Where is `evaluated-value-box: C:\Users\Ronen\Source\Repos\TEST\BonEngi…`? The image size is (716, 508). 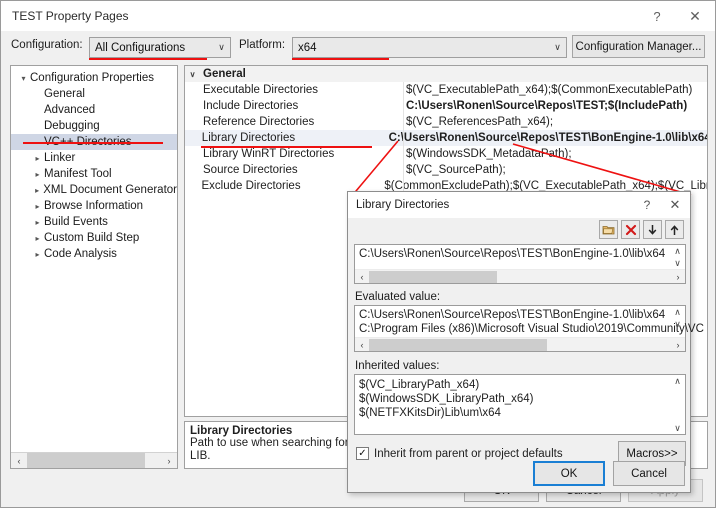 evaluated-value-box: C:\Users\Ronen\Source\Repos\TEST\BonEngi… is located at coordinates (529, 328).